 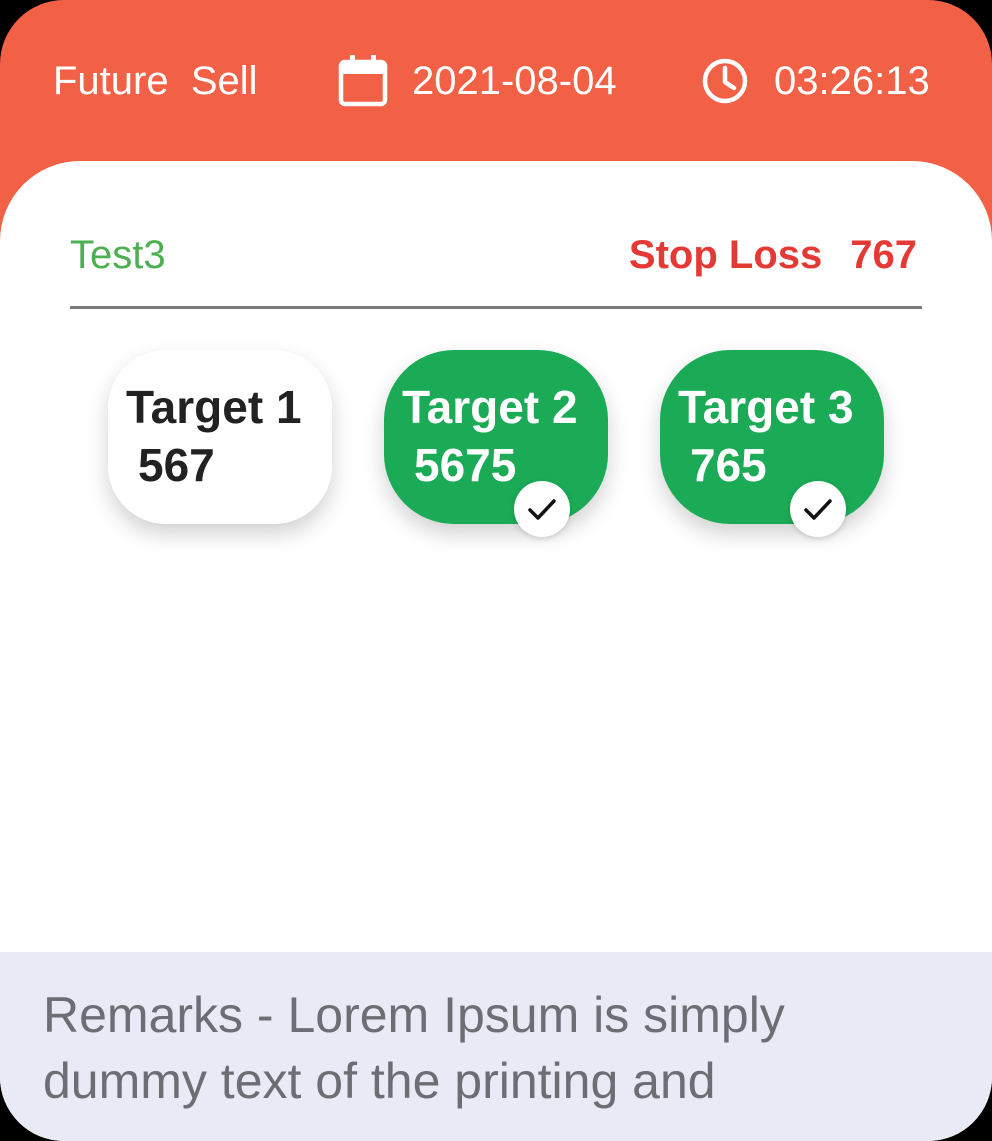 I want to click on target-1-chip: Target 1 567, so click(x=220, y=437).